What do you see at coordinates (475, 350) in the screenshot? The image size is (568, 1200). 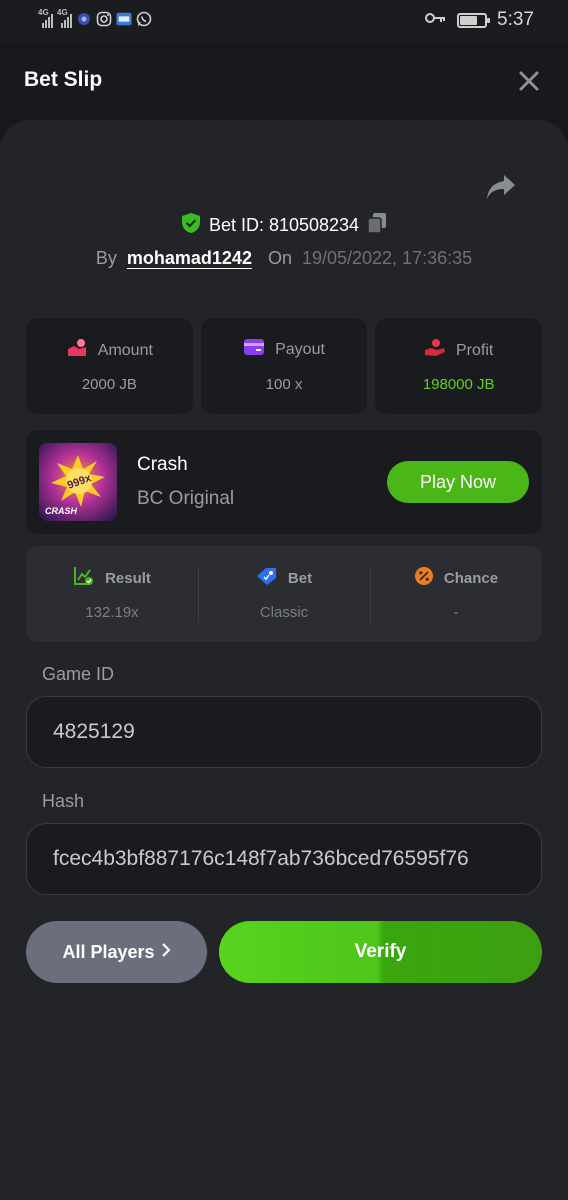 I see `profit-label: Profit` at bounding box center [475, 350].